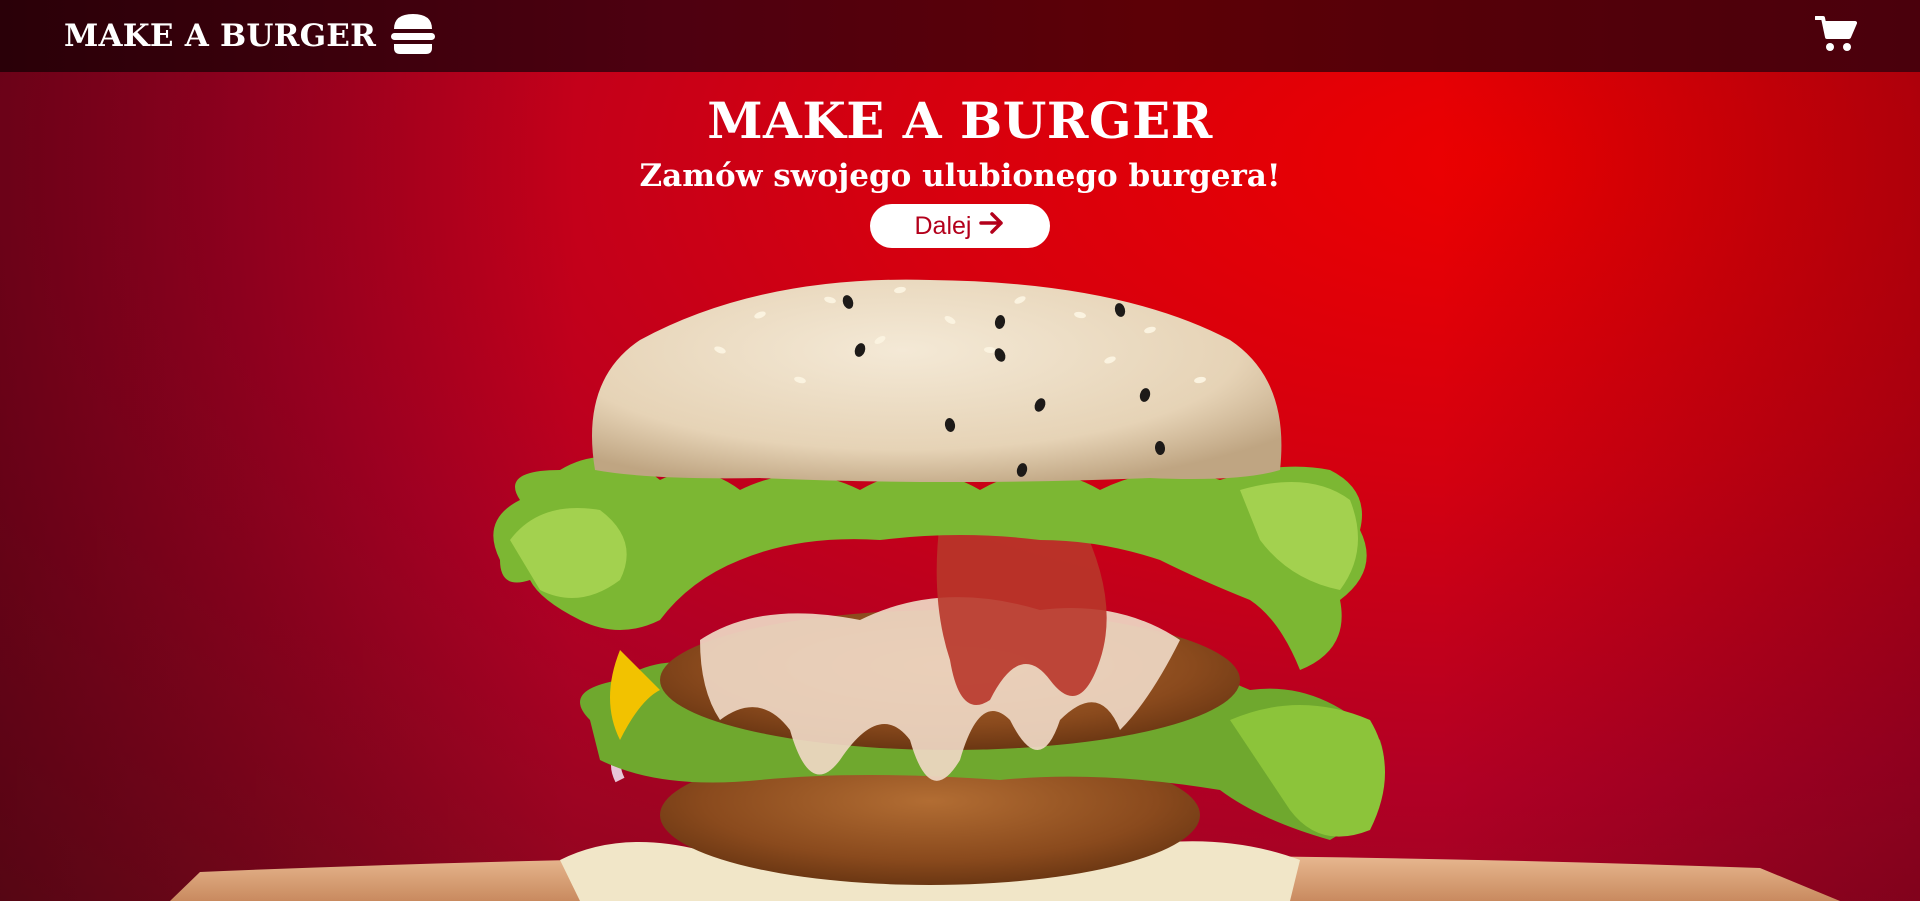  I want to click on top-bun, so click(937, 380).